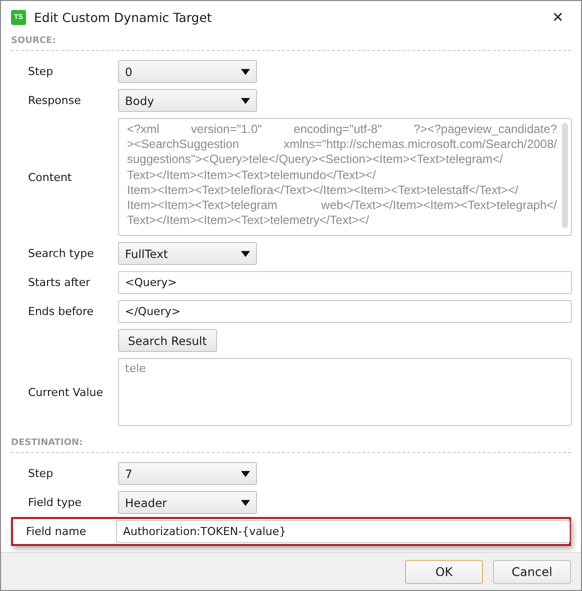 The height and width of the screenshot is (591, 582). What do you see at coordinates (61, 311) in the screenshot?
I see `field-label: Ends before` at bounding box center [61, 311].